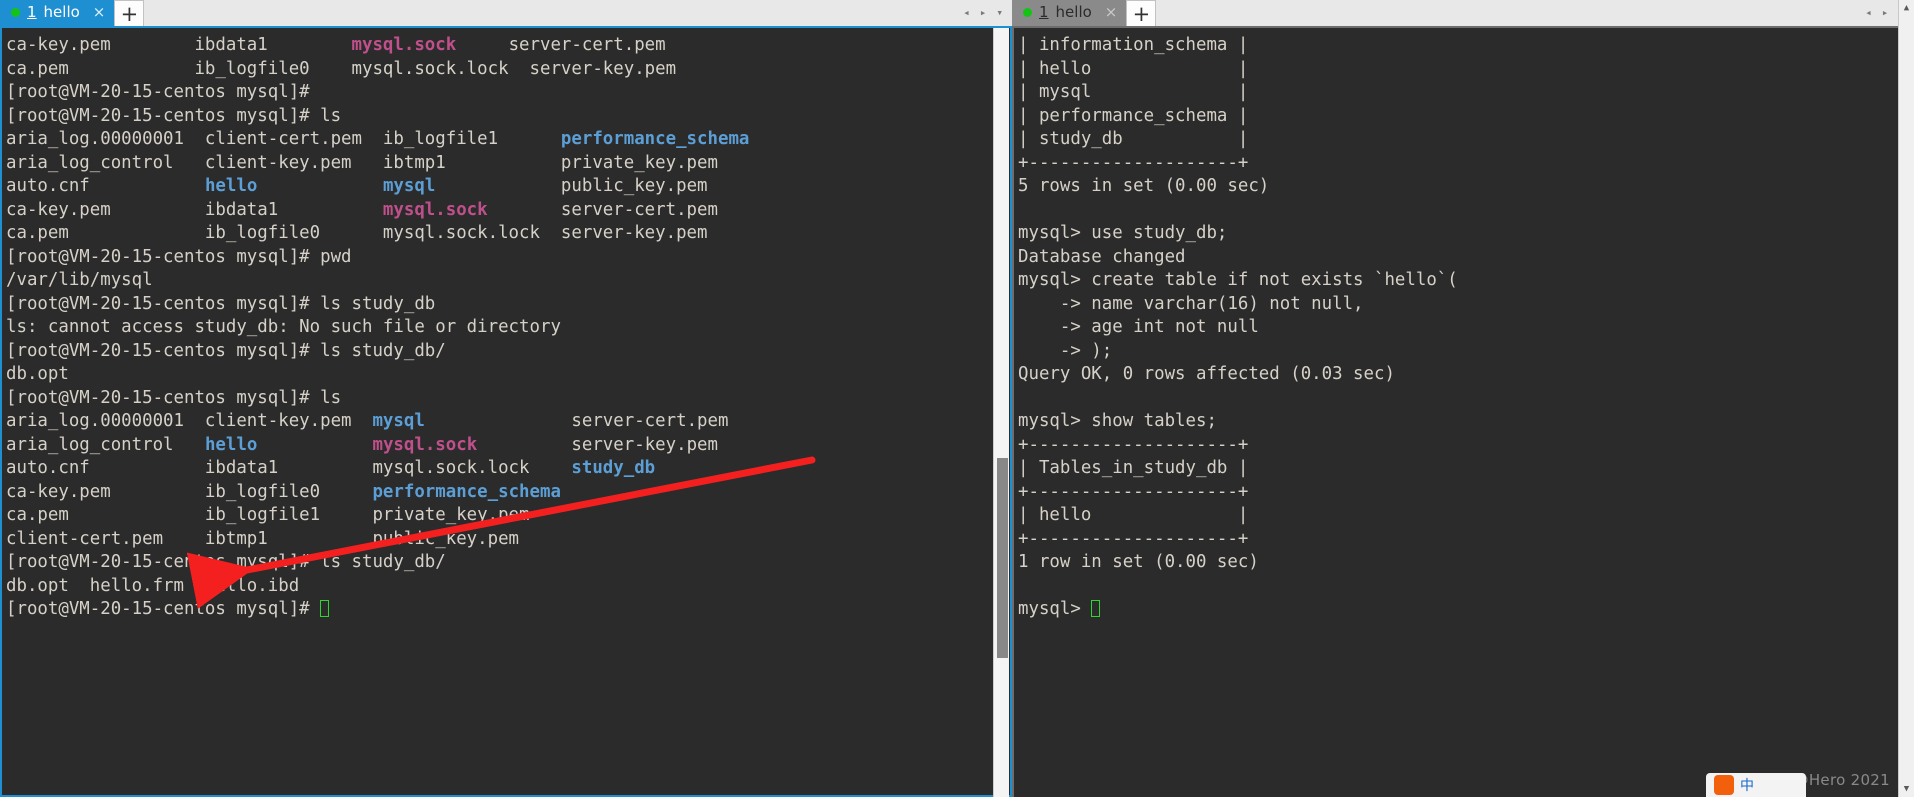  What do you see at coordinates (1138, 562) in the screenshot?
I see `terminal-text: 1 row in set (0.00 sec)` at bounding box center [1138, 562].